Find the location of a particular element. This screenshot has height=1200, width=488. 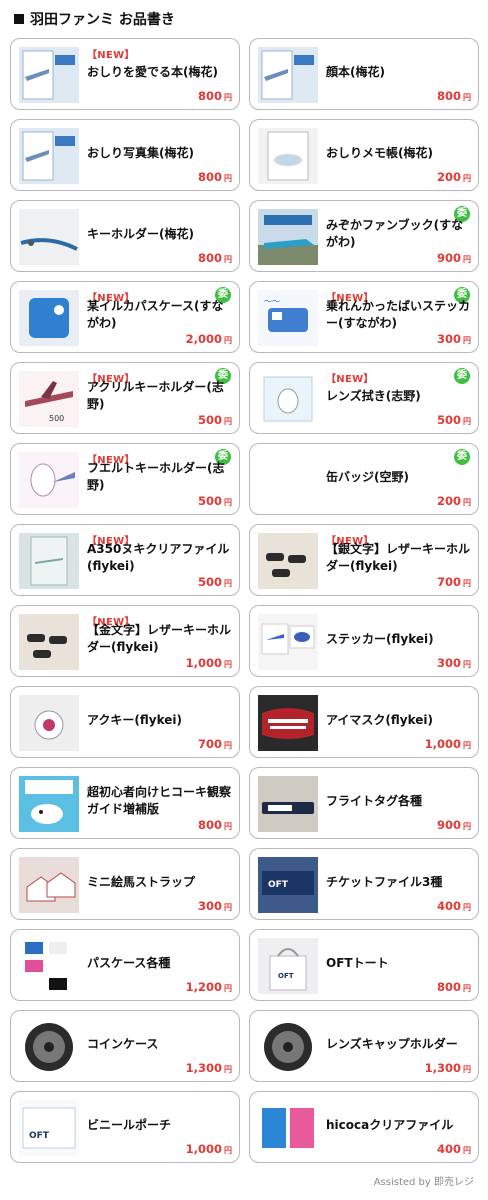

product-card: アクキー(flykei) 700 円 is located at coordinates (125, 722).